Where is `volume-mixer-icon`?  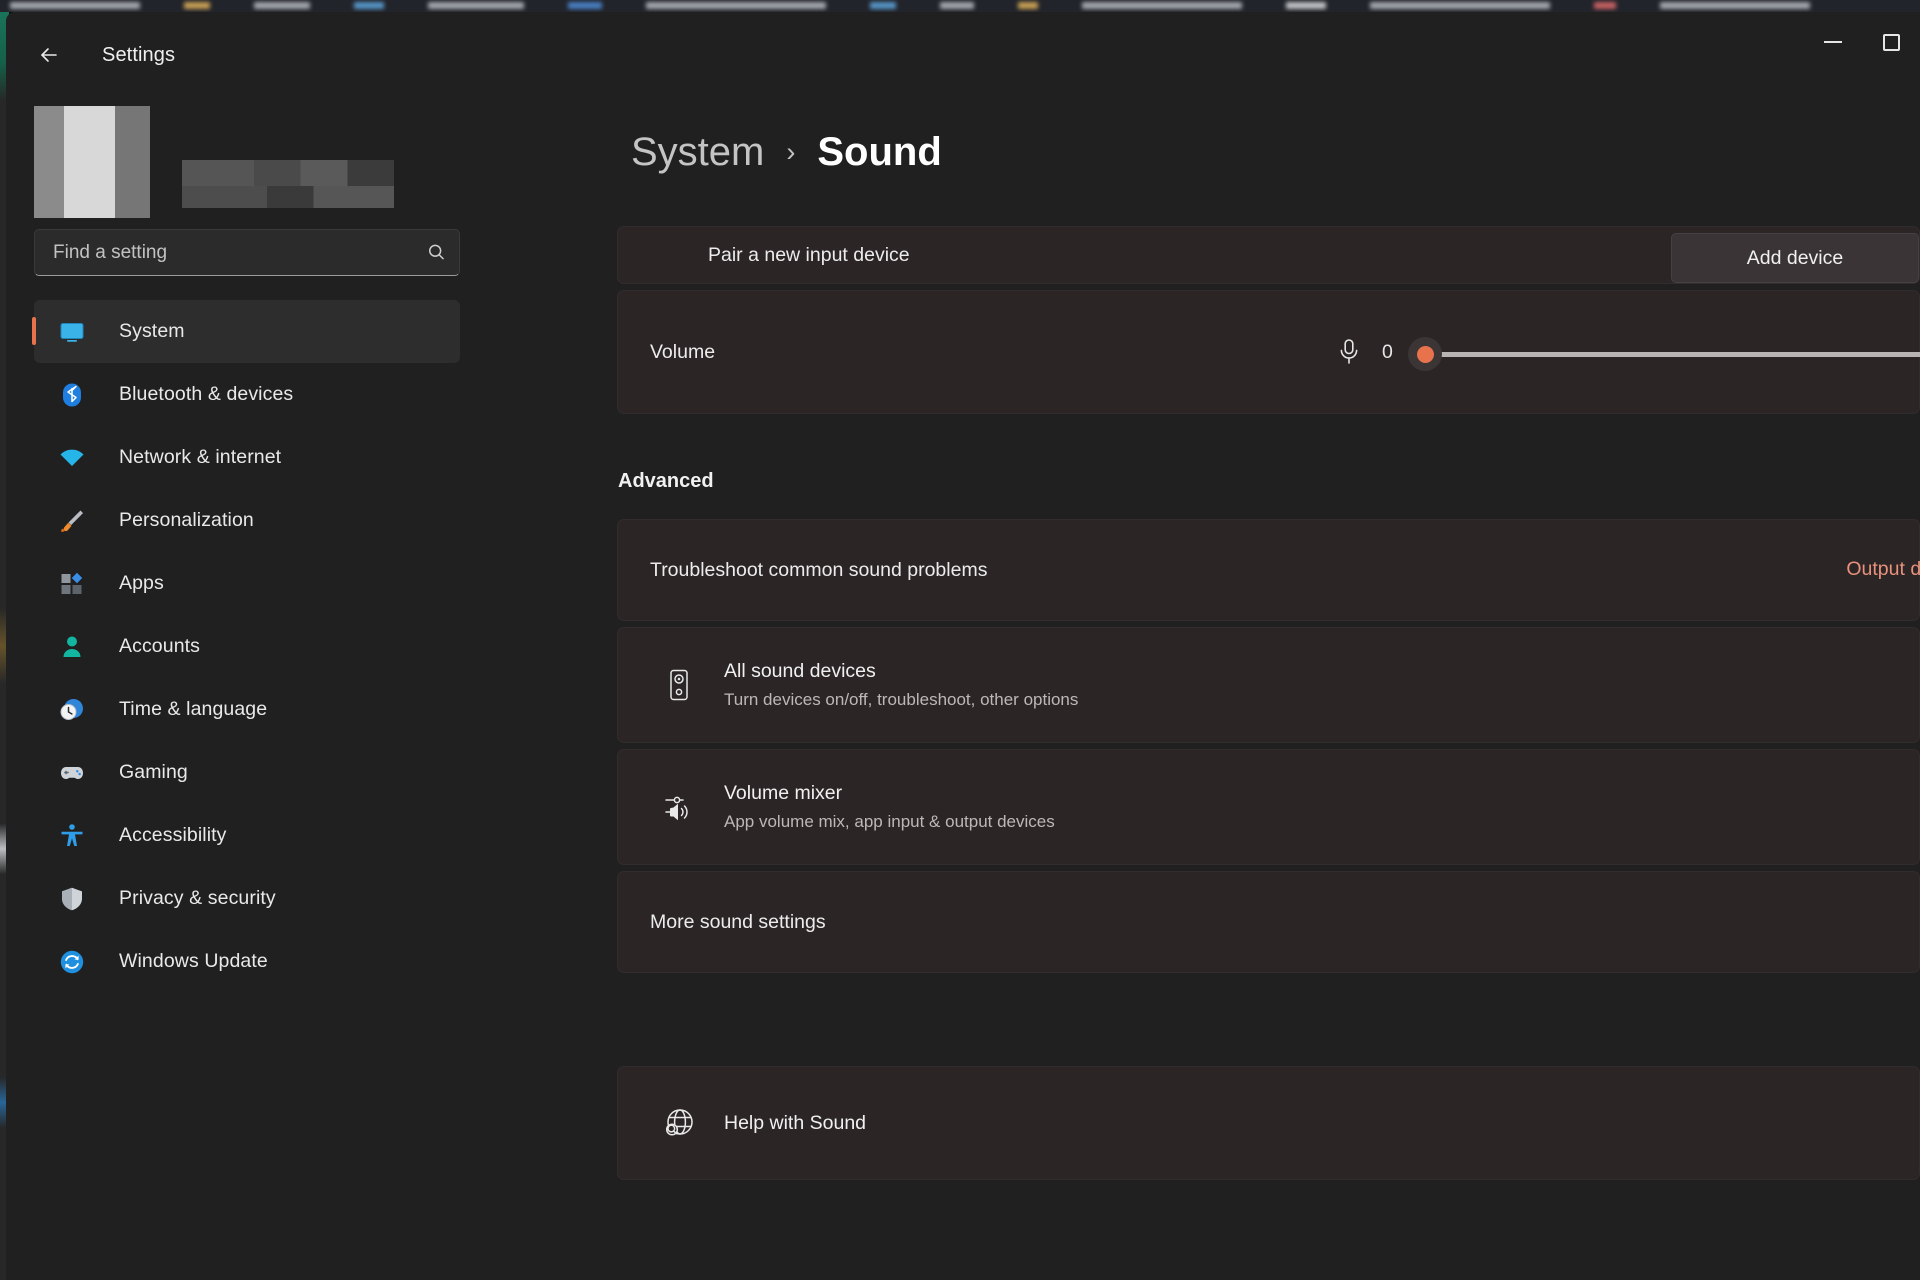 volume-mixer-icon is located at coordinates (679, 807).